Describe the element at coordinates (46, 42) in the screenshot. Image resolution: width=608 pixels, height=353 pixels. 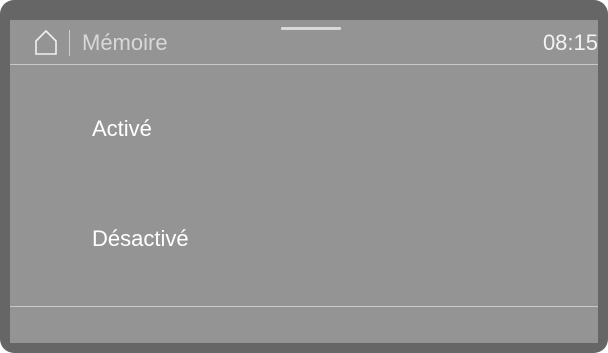
I see `home-icon` at that location.